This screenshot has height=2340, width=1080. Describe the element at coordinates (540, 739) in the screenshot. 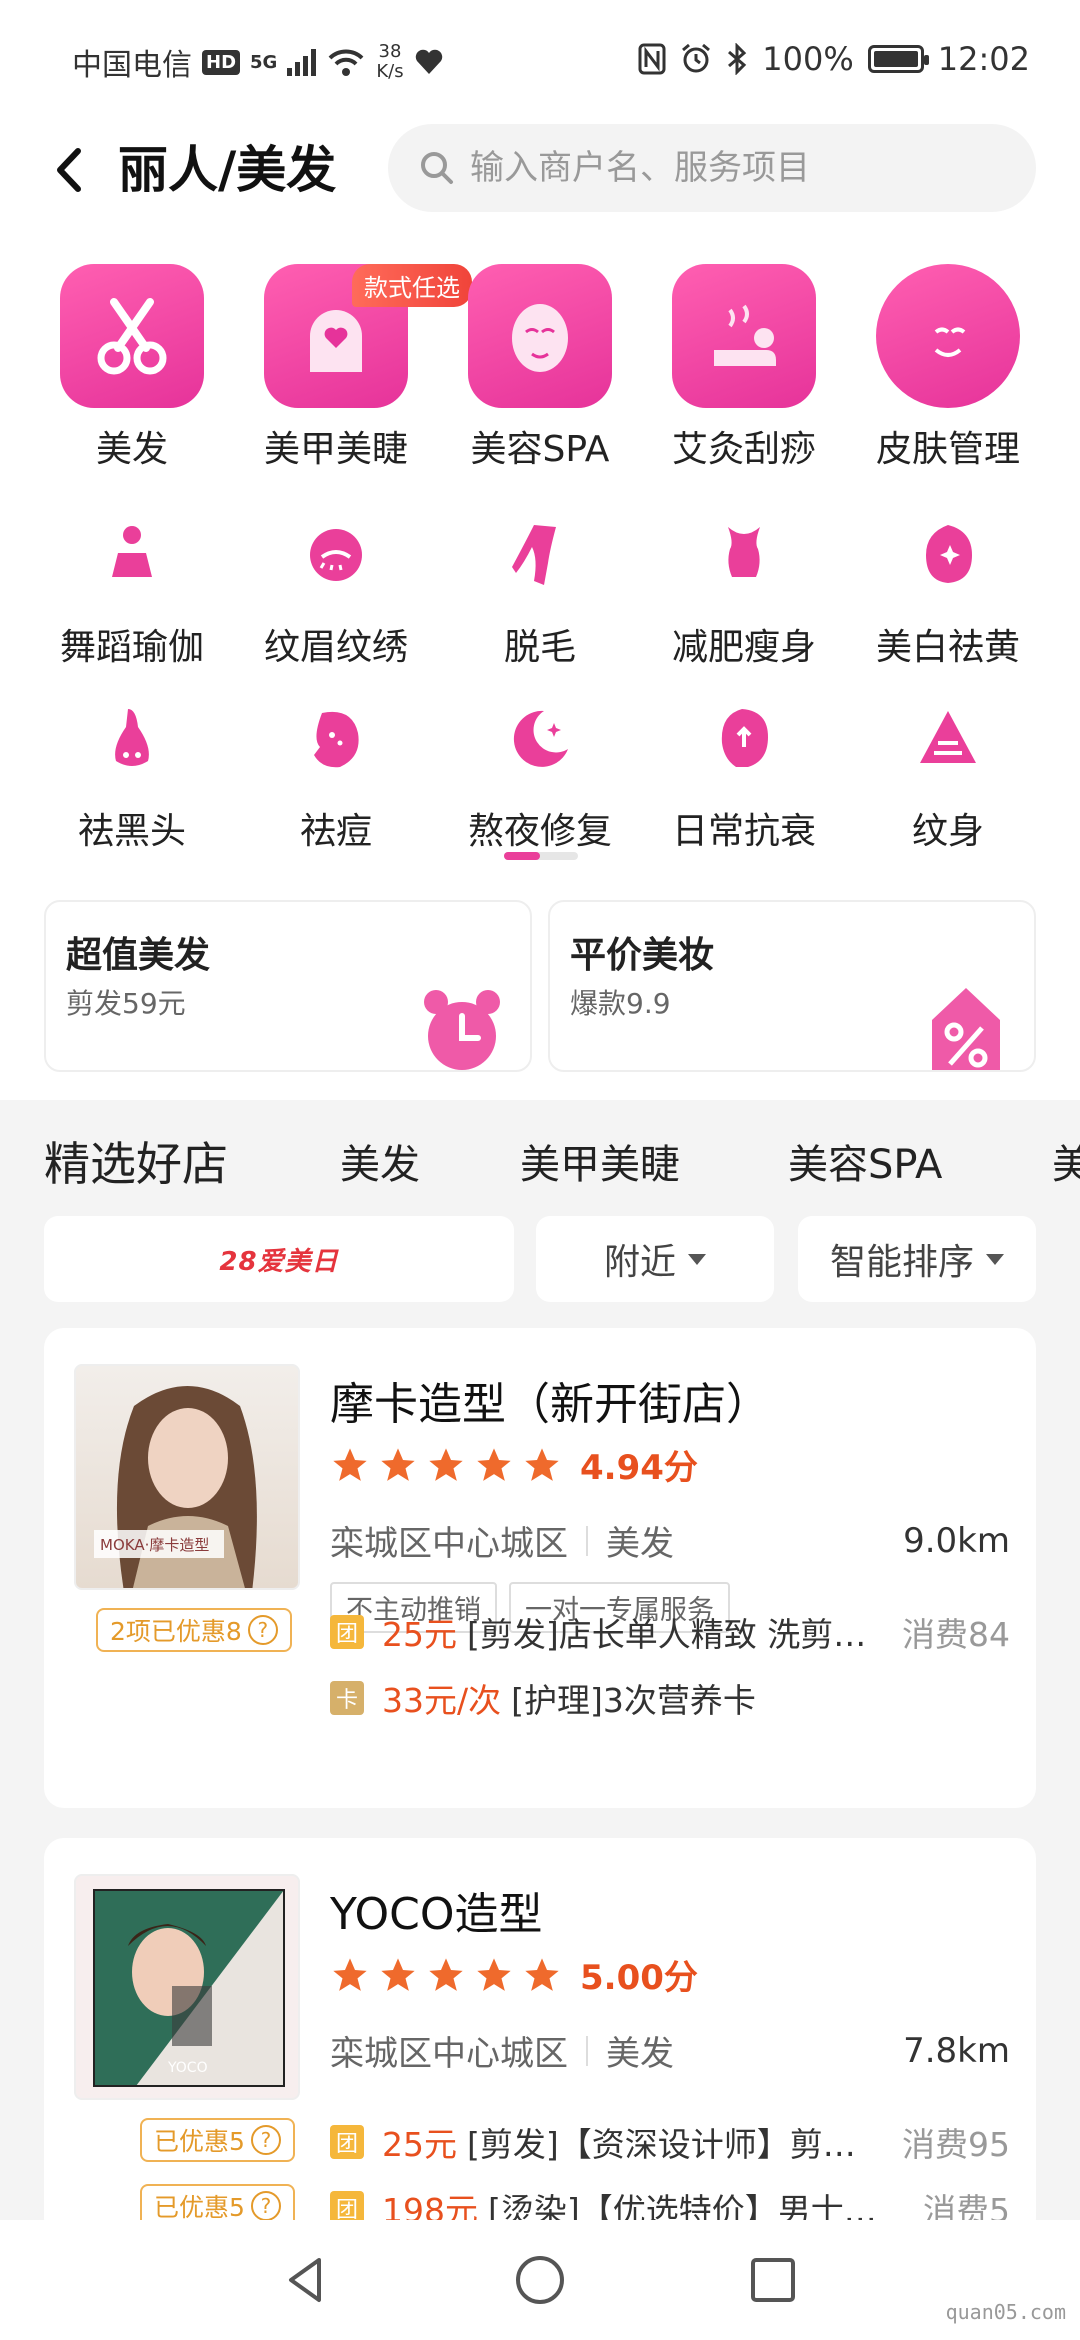

I see `moon-icon` at that location.